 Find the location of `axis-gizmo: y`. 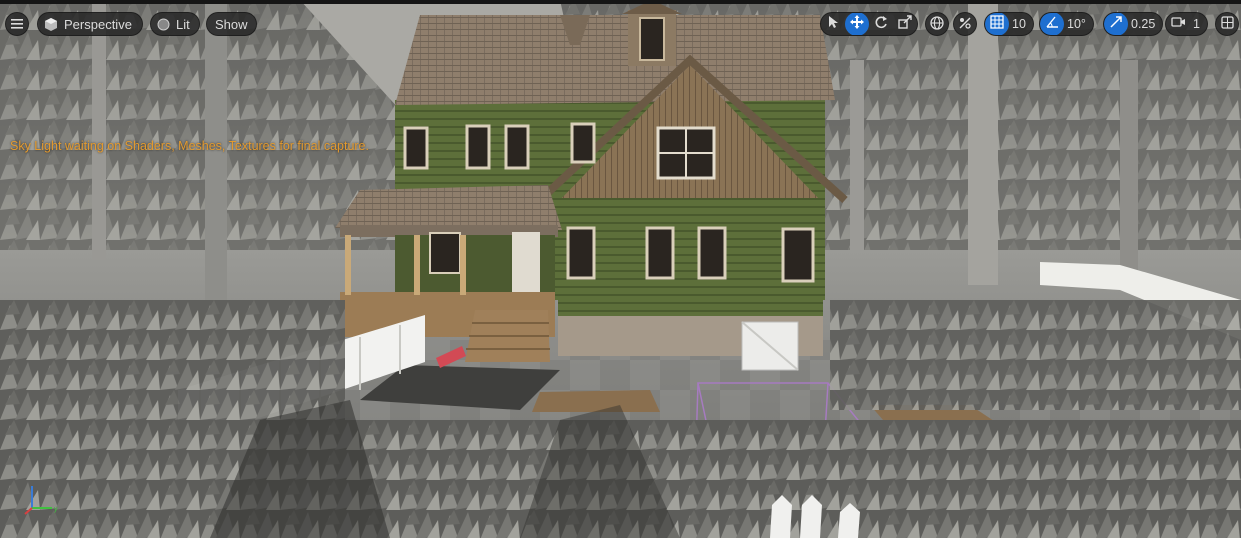

axis-gizmo: y is located at coordinates (41, 500).